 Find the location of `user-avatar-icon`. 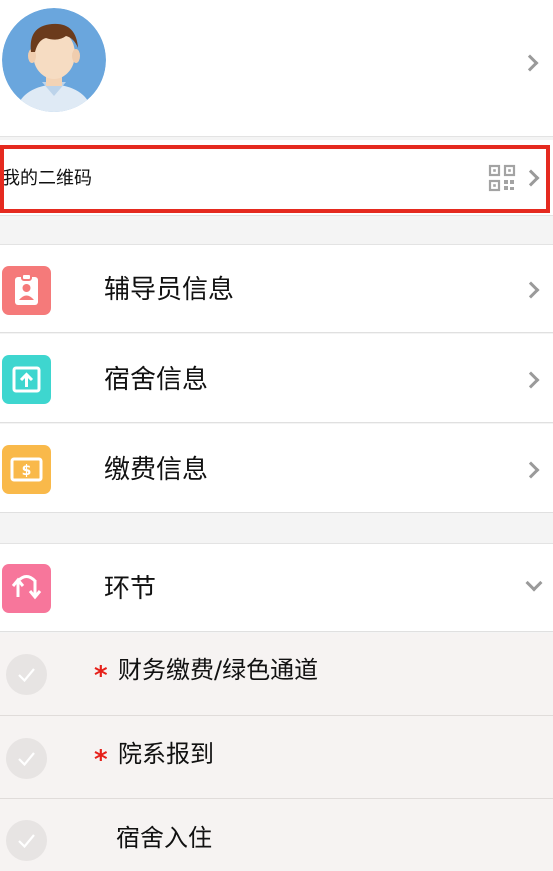

user-avatar-icon is located at coordinates (54, 60).